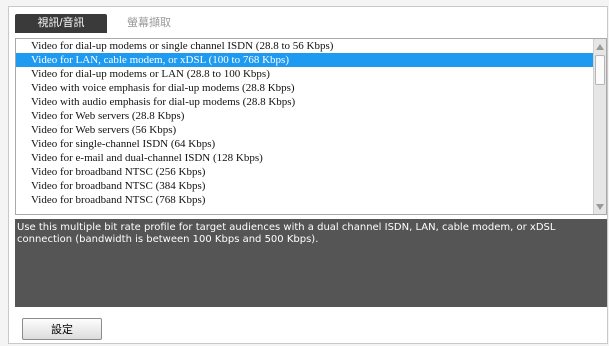 The width and height of the screenshot is (609, 346). I want to click on profile-list-item: Video for broadband NTSC (256 Kbps), so click(305, 172).